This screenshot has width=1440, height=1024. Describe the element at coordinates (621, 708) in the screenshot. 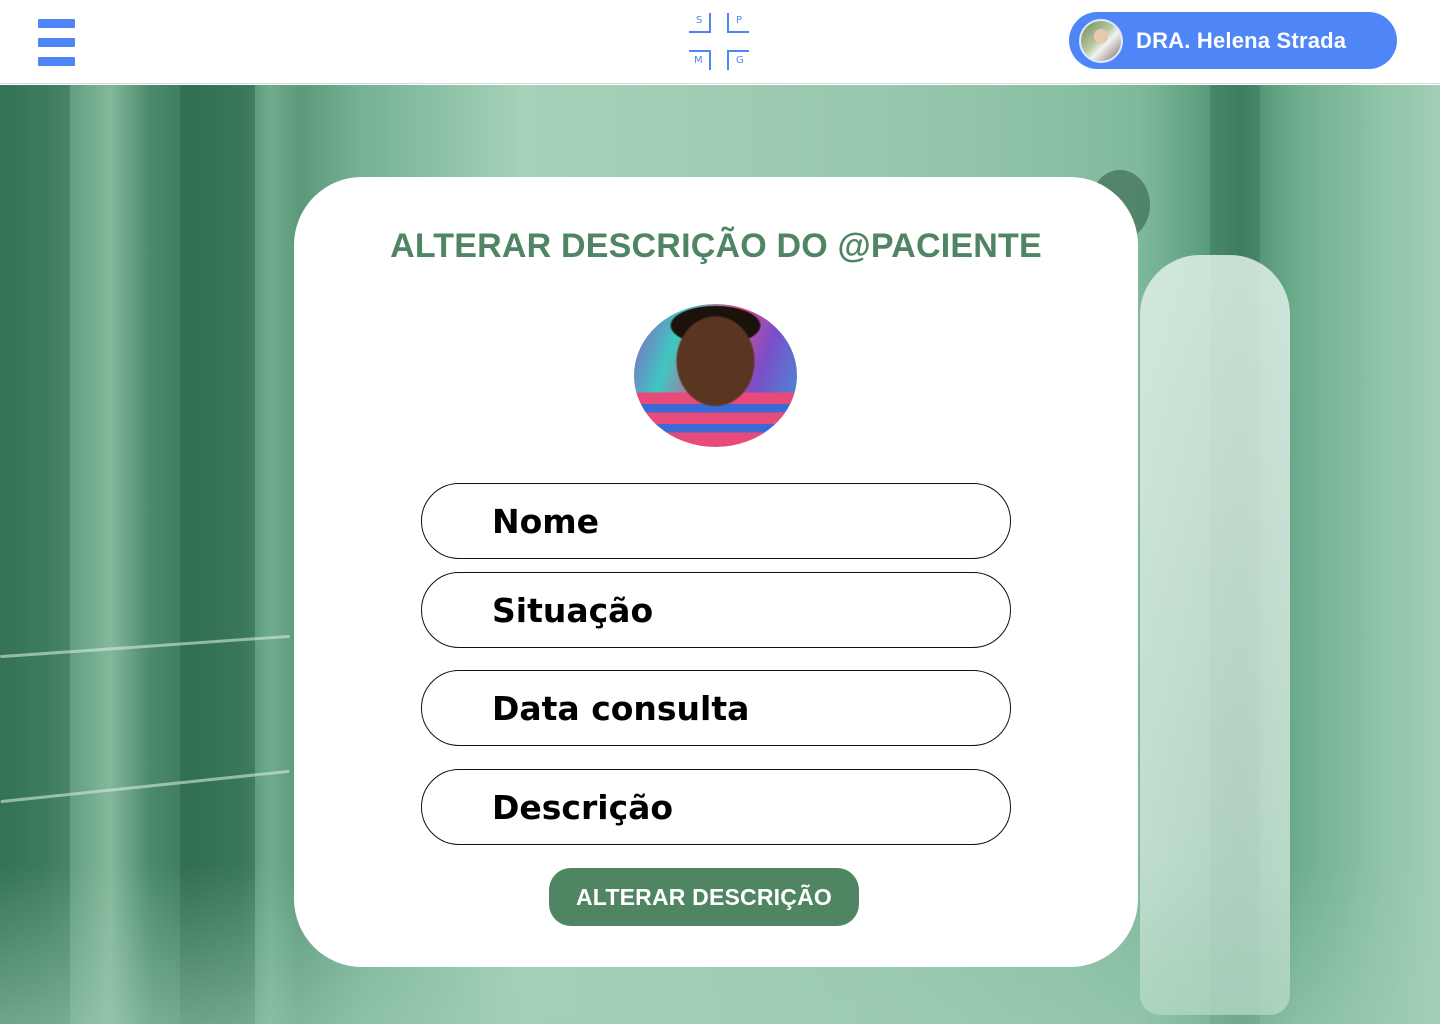

I see `appointment-date-field-placeholder: Data consulta` at that location.